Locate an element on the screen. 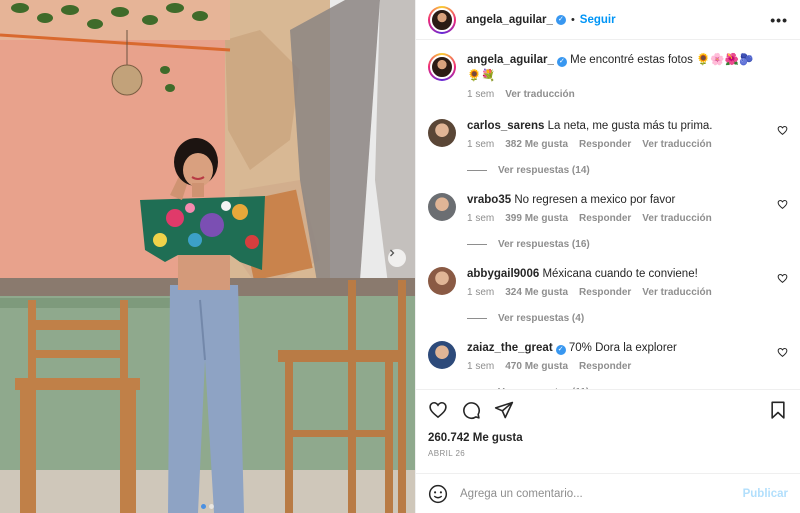 Image resolution: width=800 pixels, height=513 pixels. author-username: angela_aguilar_ is located at coordinates (509, 20).